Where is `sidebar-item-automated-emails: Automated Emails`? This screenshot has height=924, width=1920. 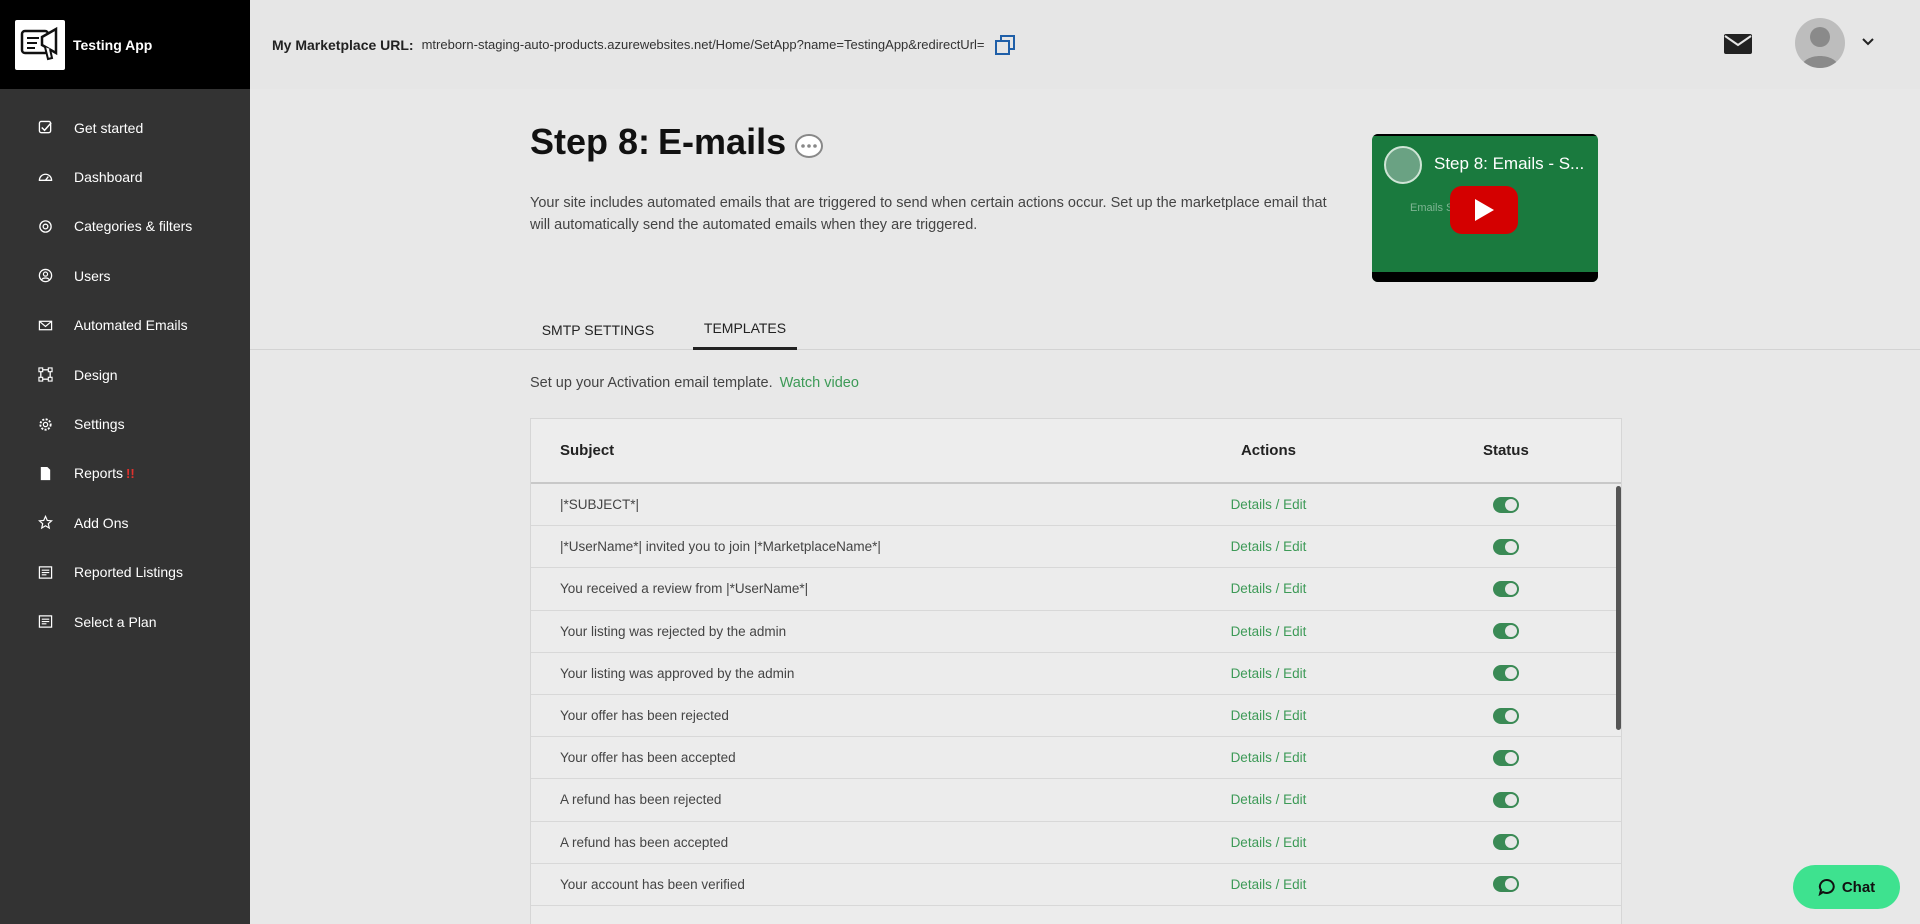 sidebar-item-automated-emails: Automated Emails is located at coordinates (125, 325).